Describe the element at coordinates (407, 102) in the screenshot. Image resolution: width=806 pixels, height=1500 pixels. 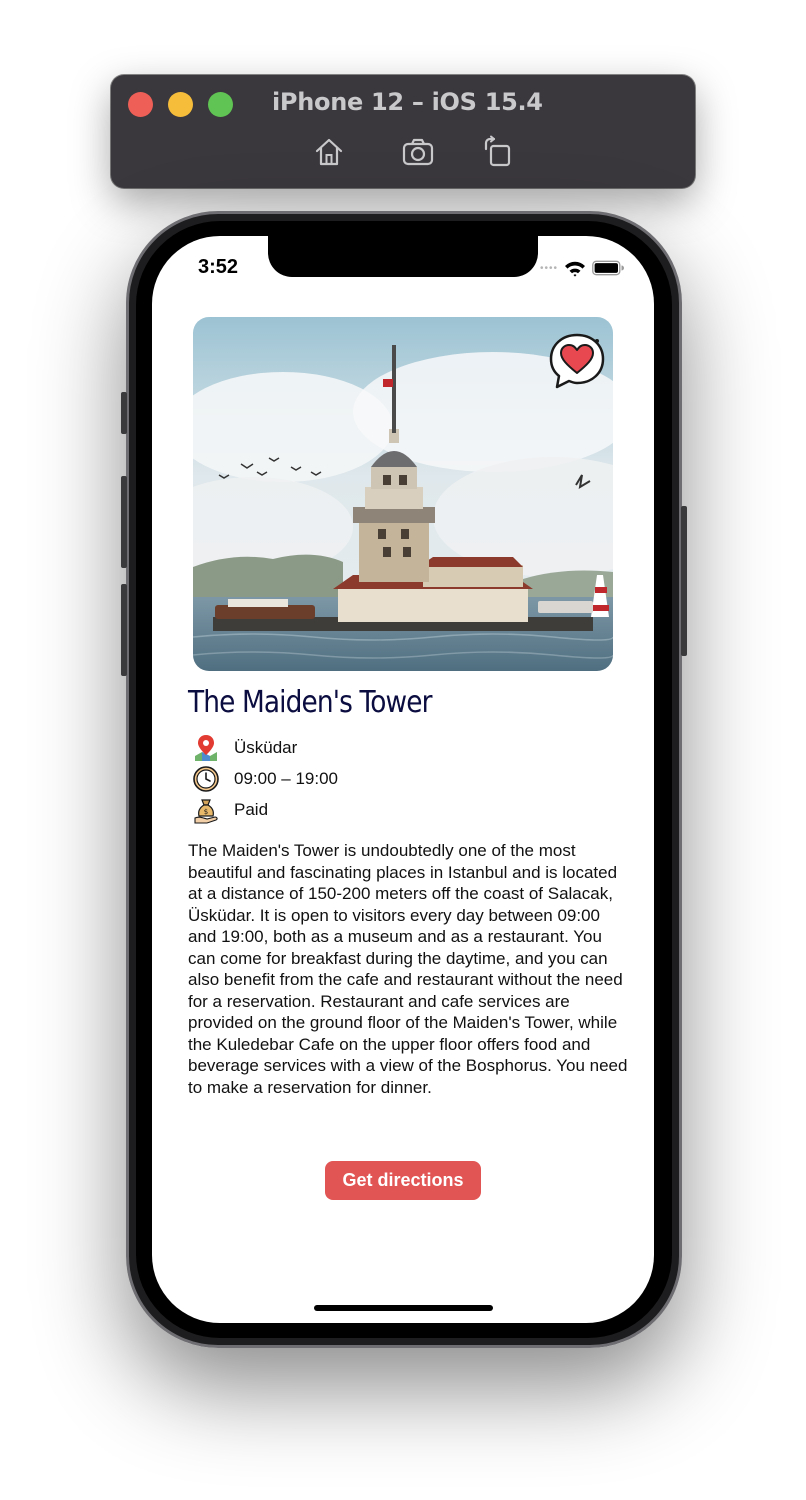
I see `simulator-title: iPhone 12 – iOS 15.4` at that location.